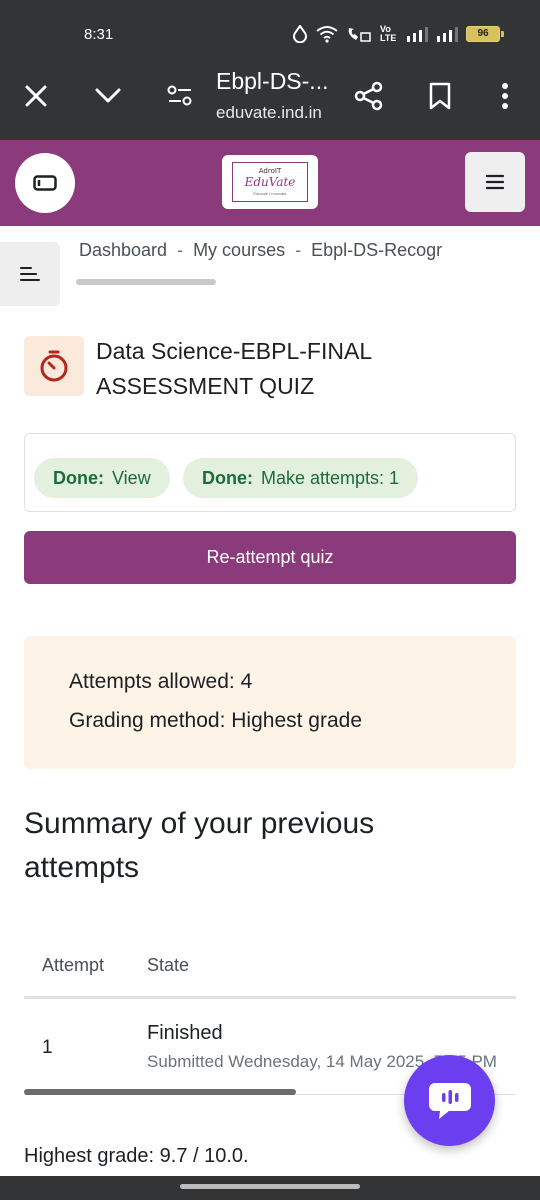 The width and height of the screenshot is (540, 1200). What do you see at coordinates (270, 557) in the screenshot?
I see `reattempt-quiz-button: Re-attempt quiz` at bounding box center [270, 557].